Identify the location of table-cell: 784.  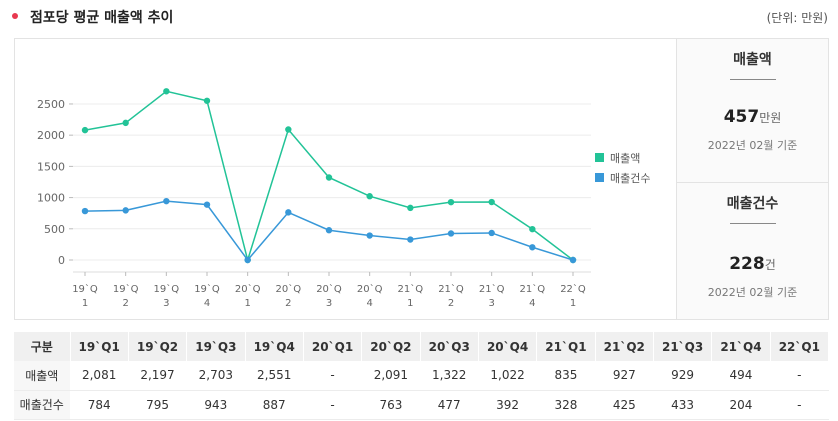
(99, 405).